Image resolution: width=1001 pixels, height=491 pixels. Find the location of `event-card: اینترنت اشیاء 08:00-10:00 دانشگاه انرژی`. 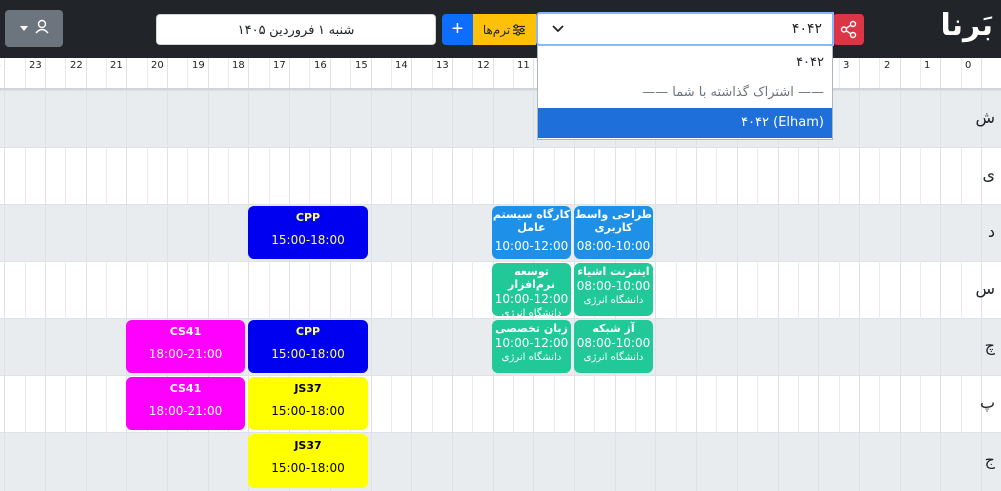

event-card: اینترنت اشیاء 08:00-10:00 دانشگاه انرژی is located at coordinates (613, 289).